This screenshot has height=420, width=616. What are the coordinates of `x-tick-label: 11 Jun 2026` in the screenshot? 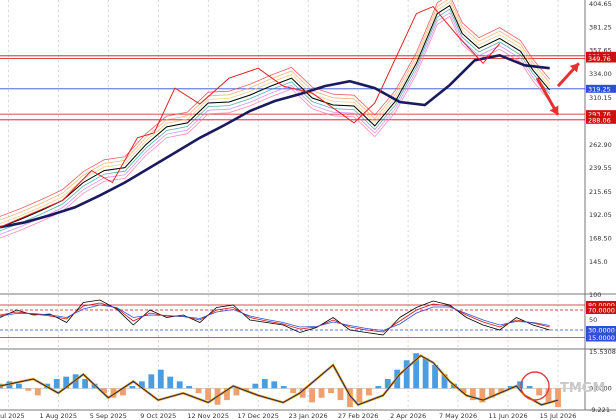 It's located at (507, 416).